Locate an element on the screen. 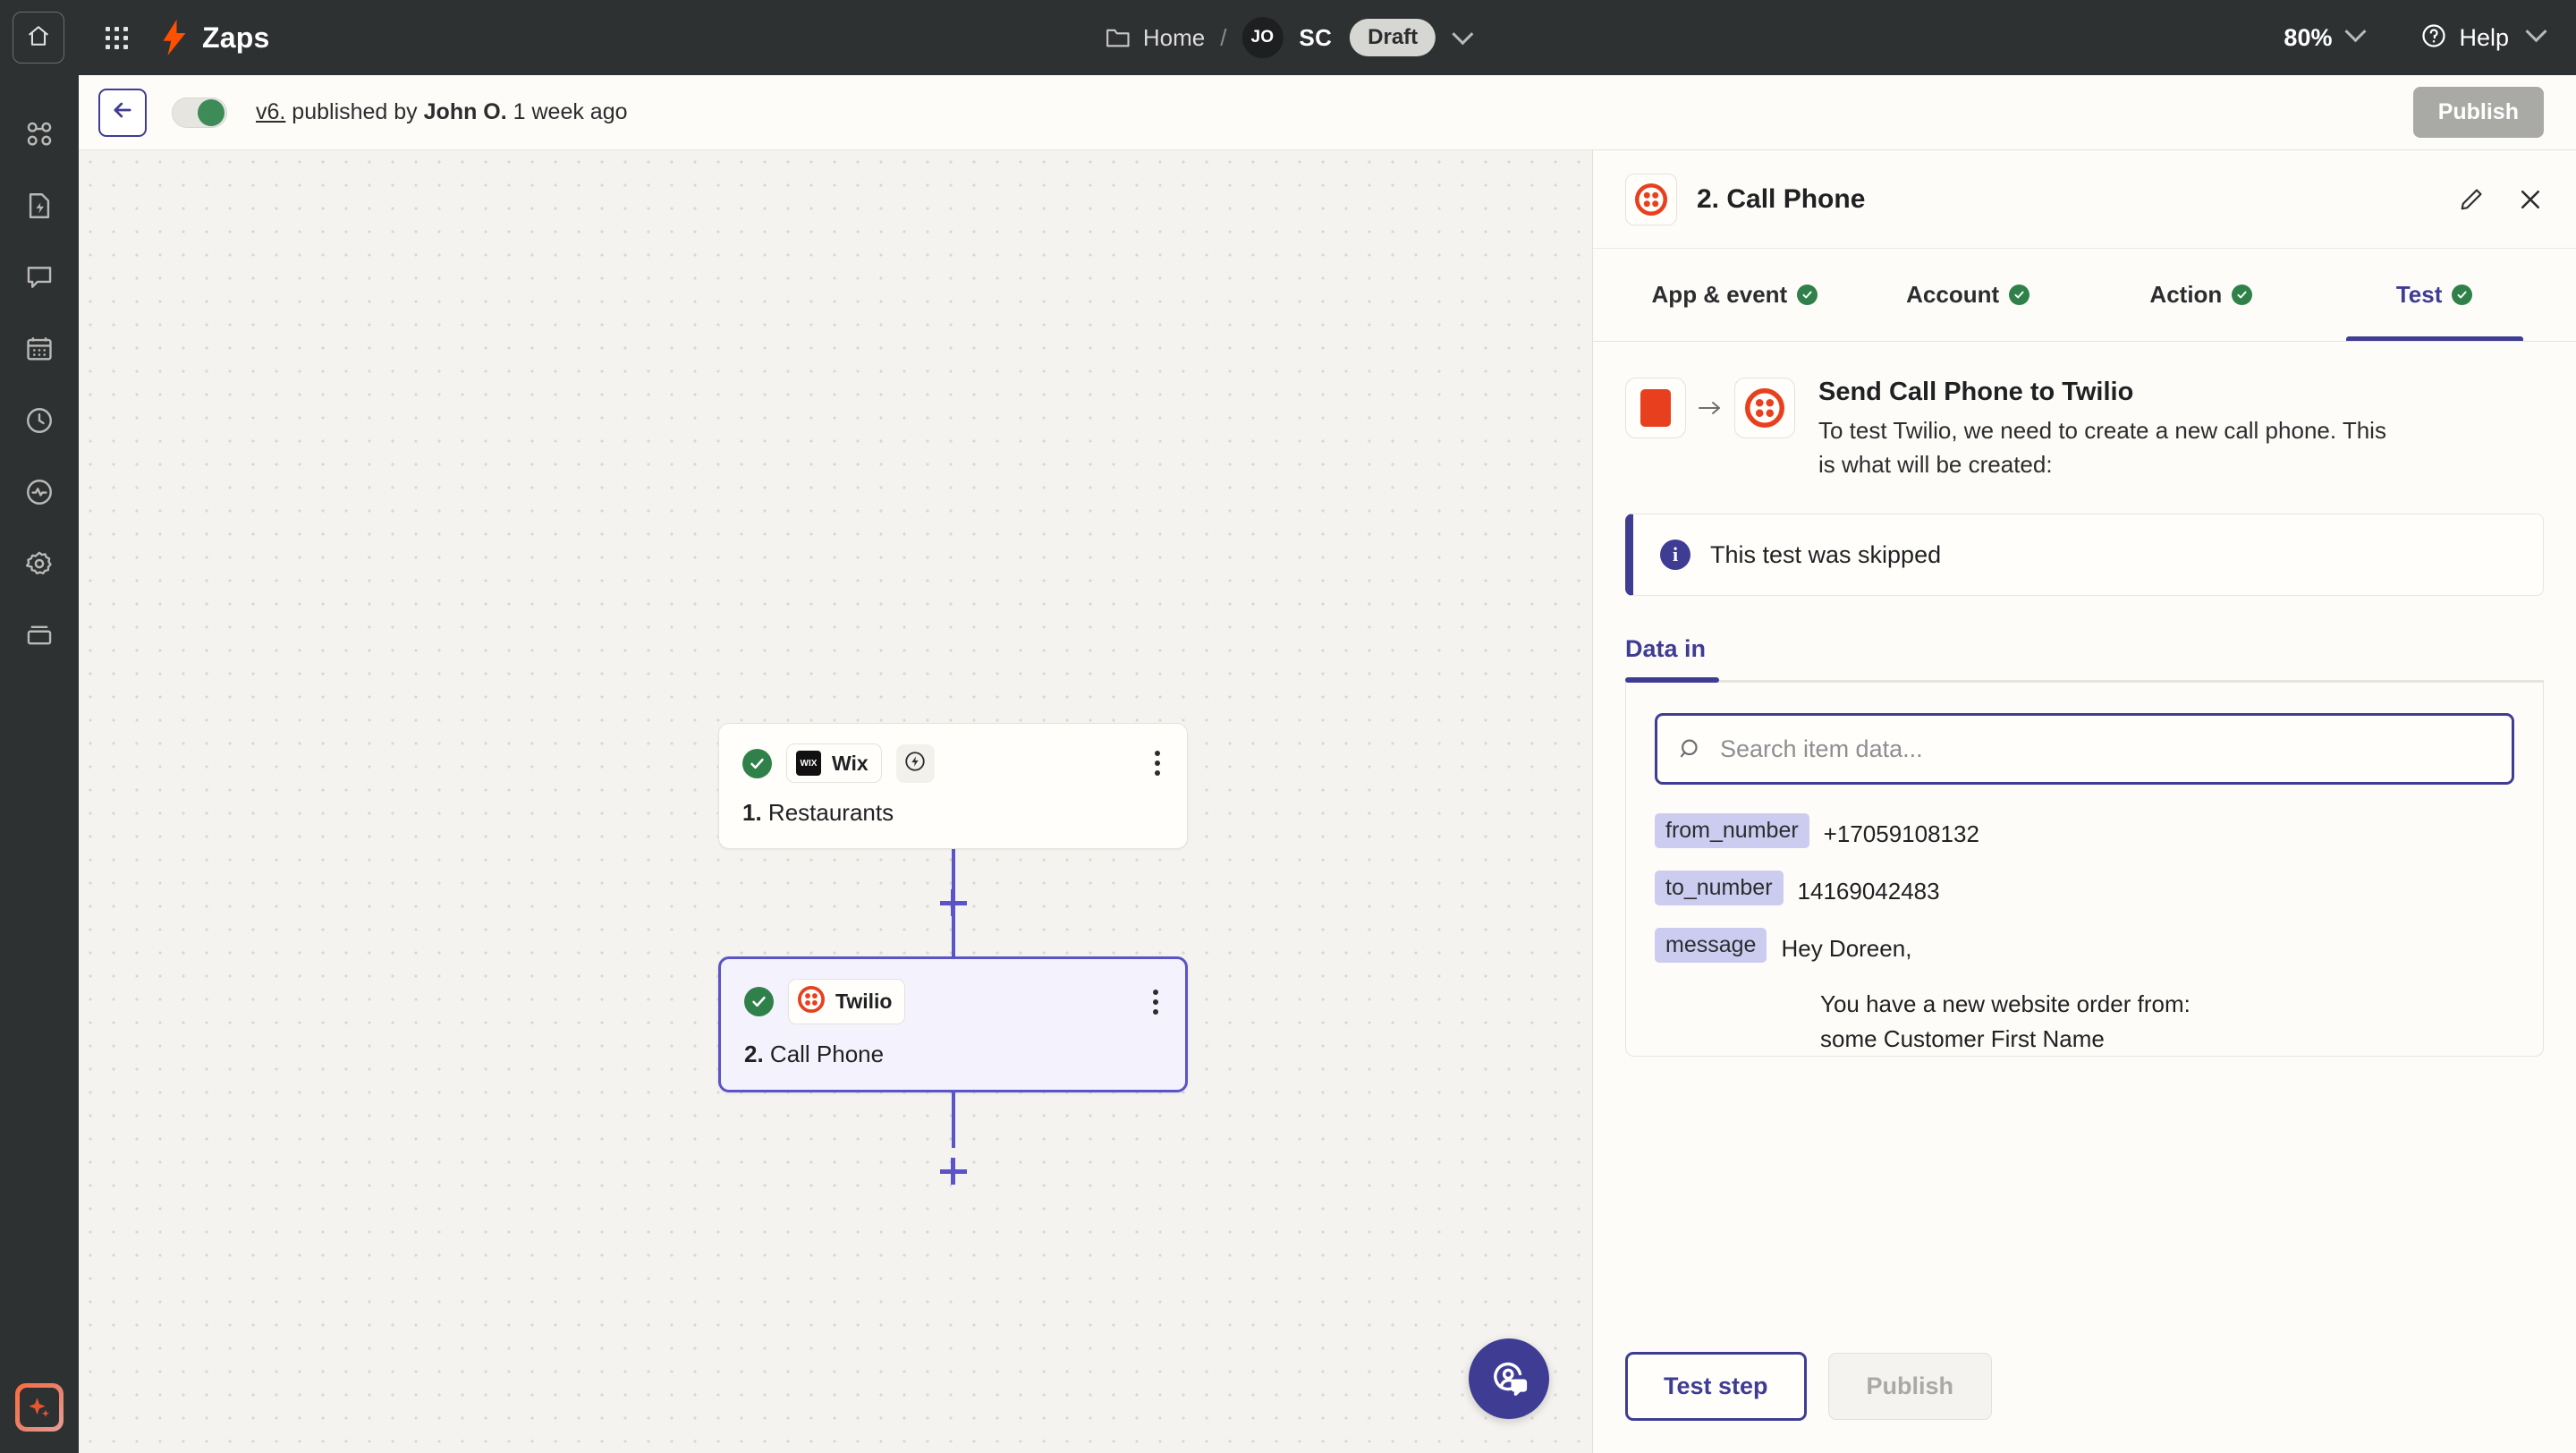 The image size is (2576, 1453). top-bar-right: 80% Help is located at coordinates (2430, 37).